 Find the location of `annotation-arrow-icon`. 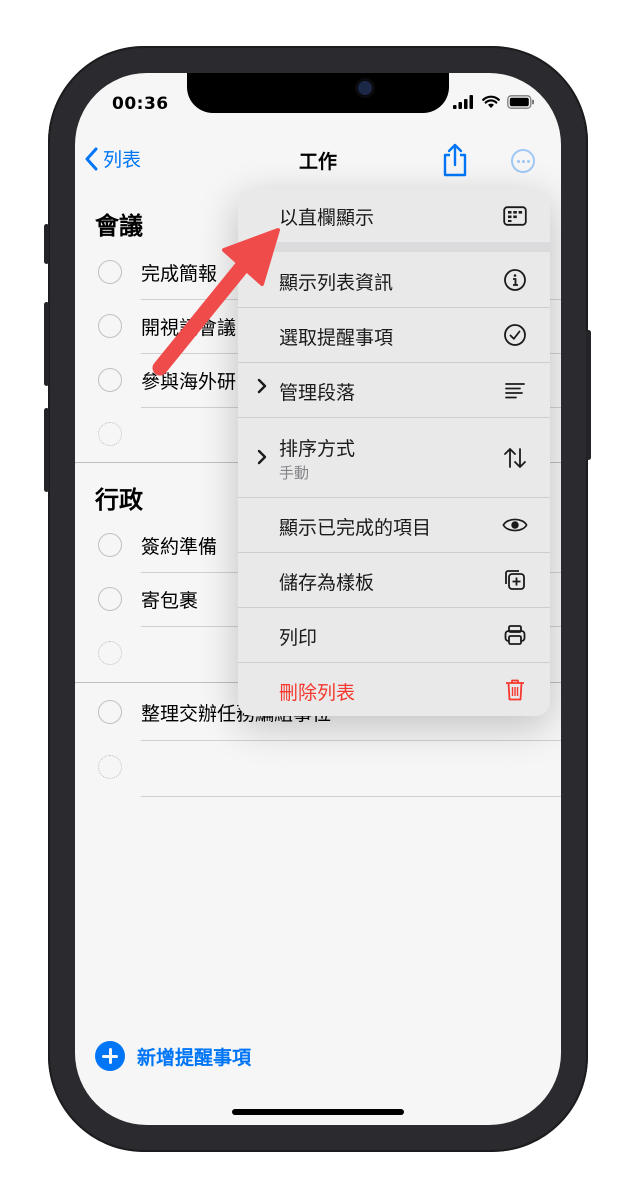

annotation-arrow-icon is located at coordinates (216, 302).